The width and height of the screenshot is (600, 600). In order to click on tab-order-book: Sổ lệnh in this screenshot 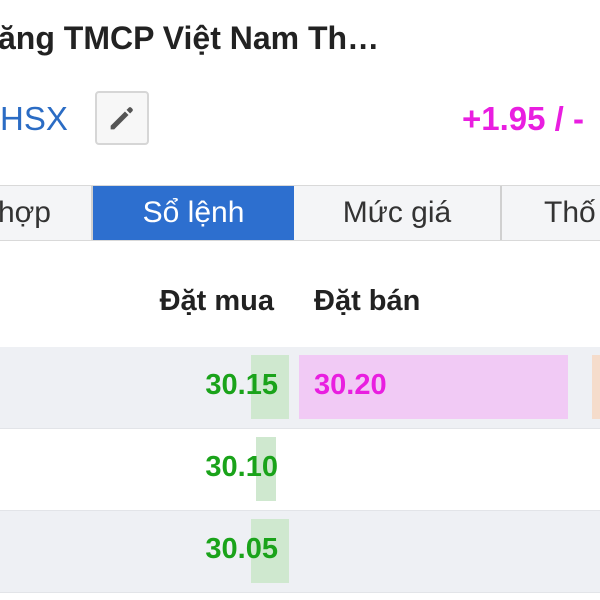, I will do `click(193, 213)`.